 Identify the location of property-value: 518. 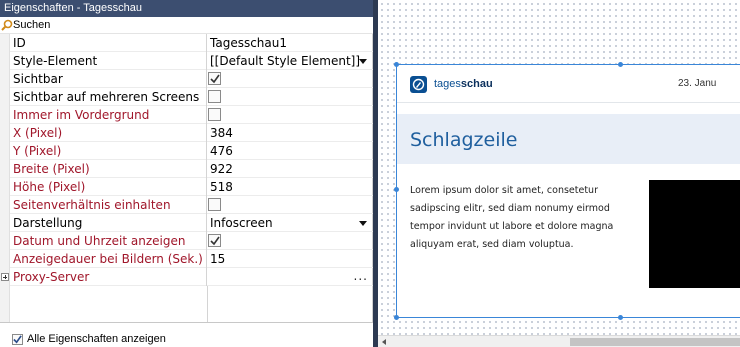
(290, 187).